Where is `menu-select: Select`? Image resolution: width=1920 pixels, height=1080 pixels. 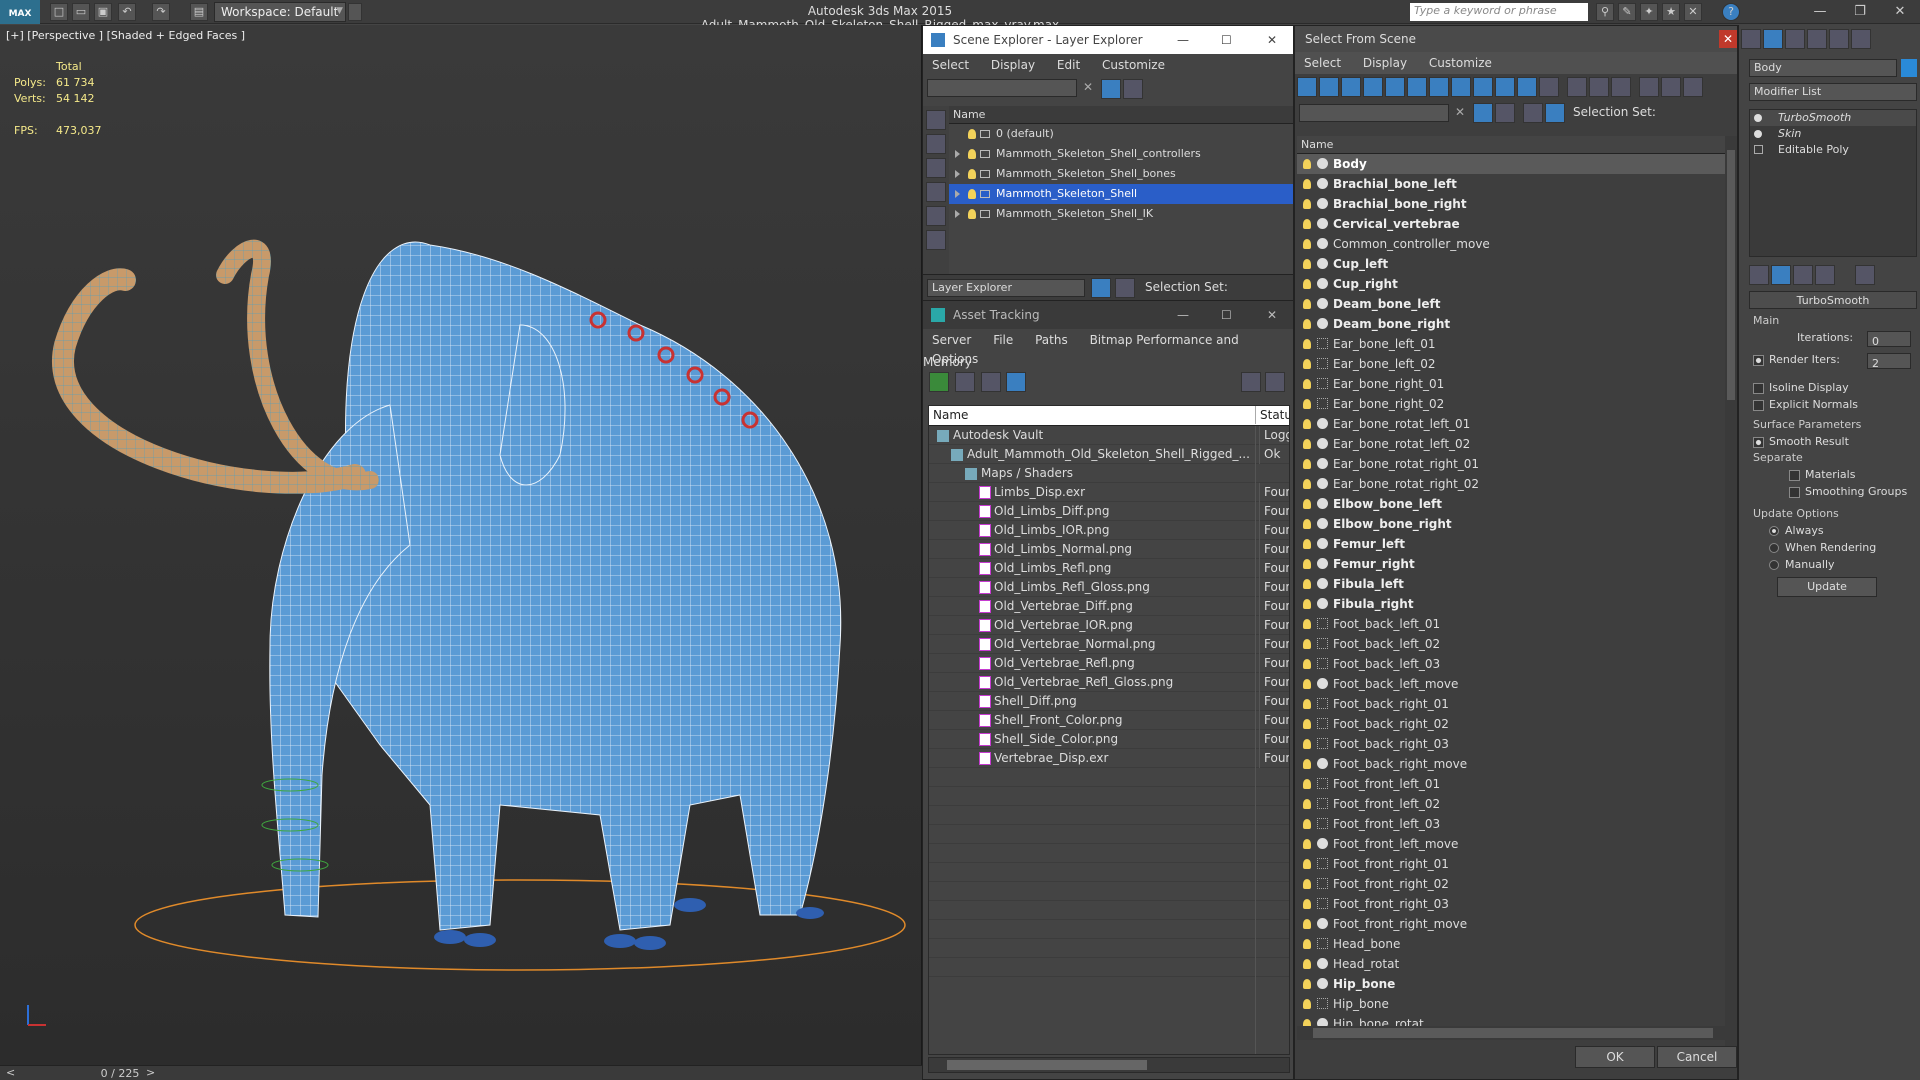
menu-select: Select is located at coordinates (950, 65).